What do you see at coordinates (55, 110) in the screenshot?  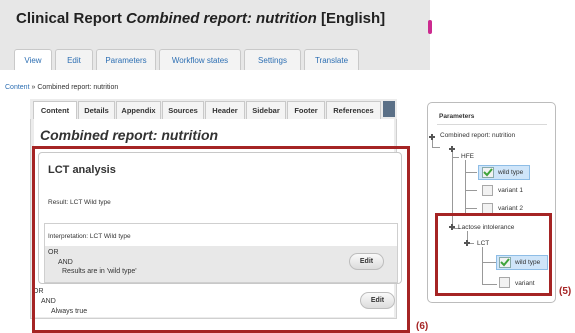 I see `tab-content: Content` at bounding box center [55, 110].